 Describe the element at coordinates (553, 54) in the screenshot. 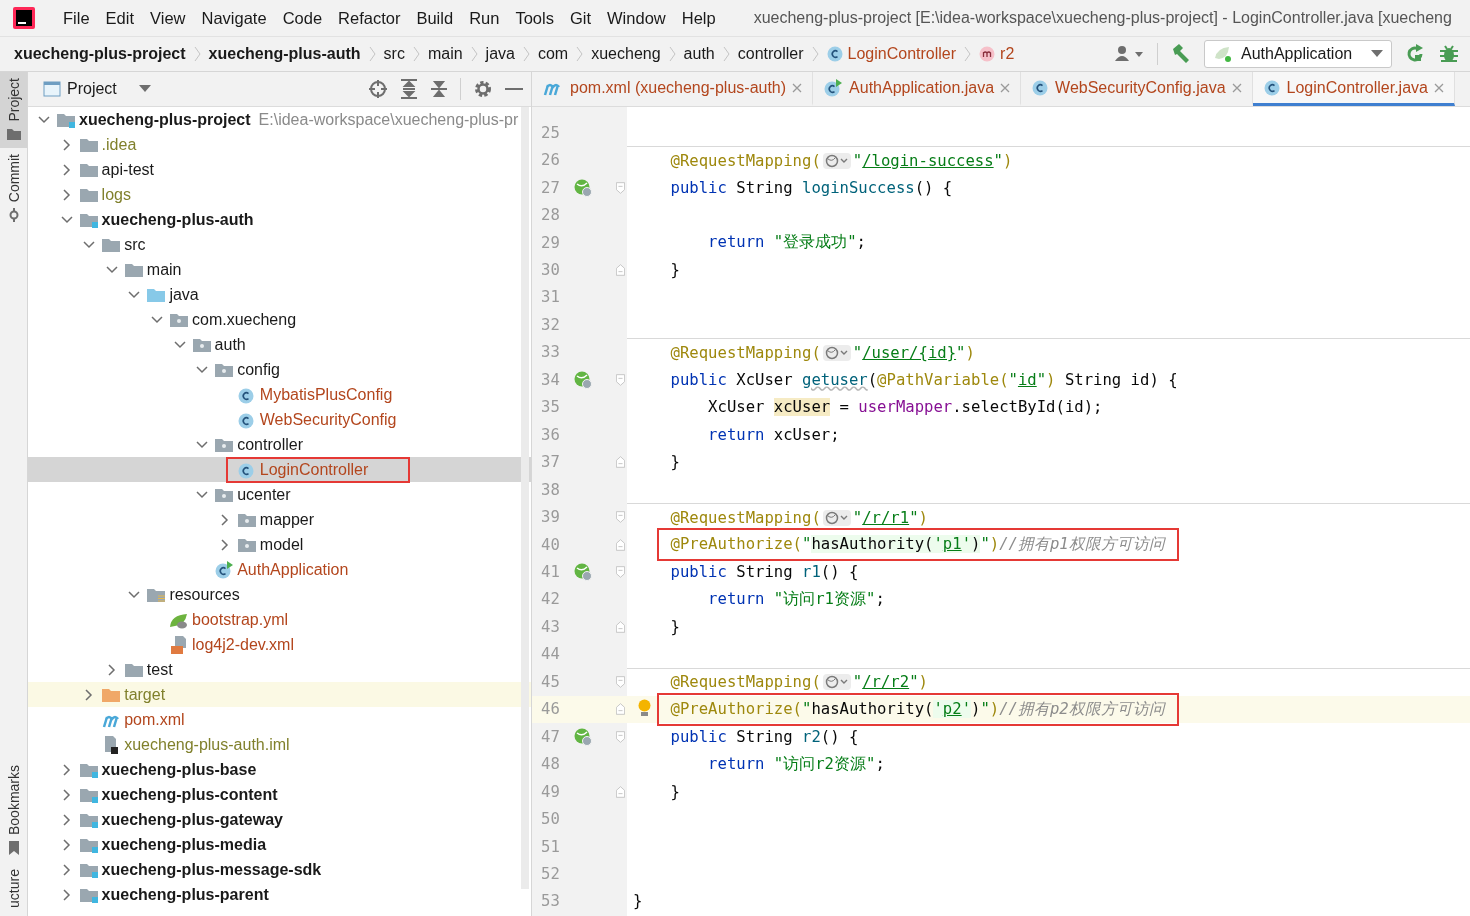

I see `breadcrumb-item: com` at that location.